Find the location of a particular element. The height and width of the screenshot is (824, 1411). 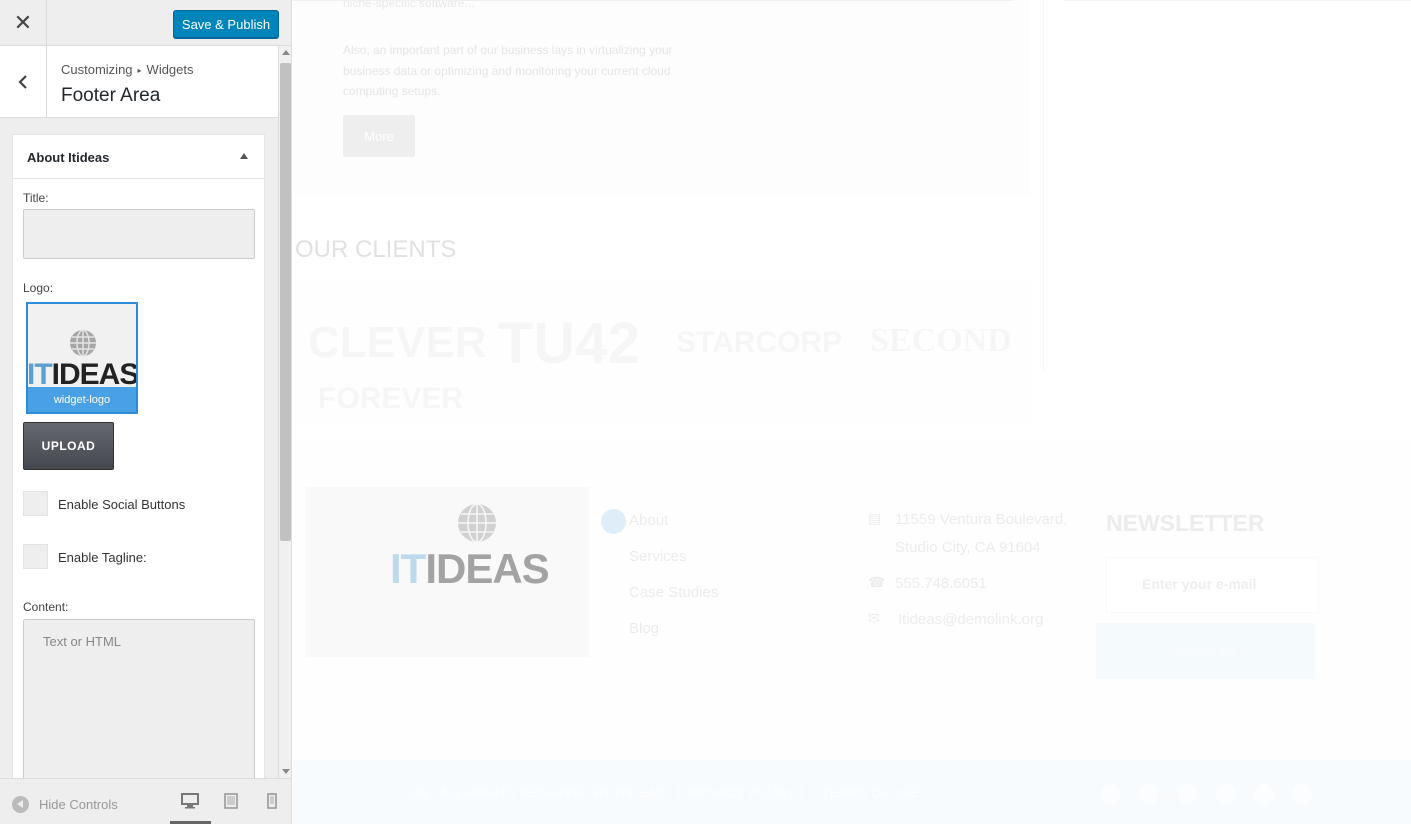

footer-logo-it: IT is located at coordinates (408, 568).